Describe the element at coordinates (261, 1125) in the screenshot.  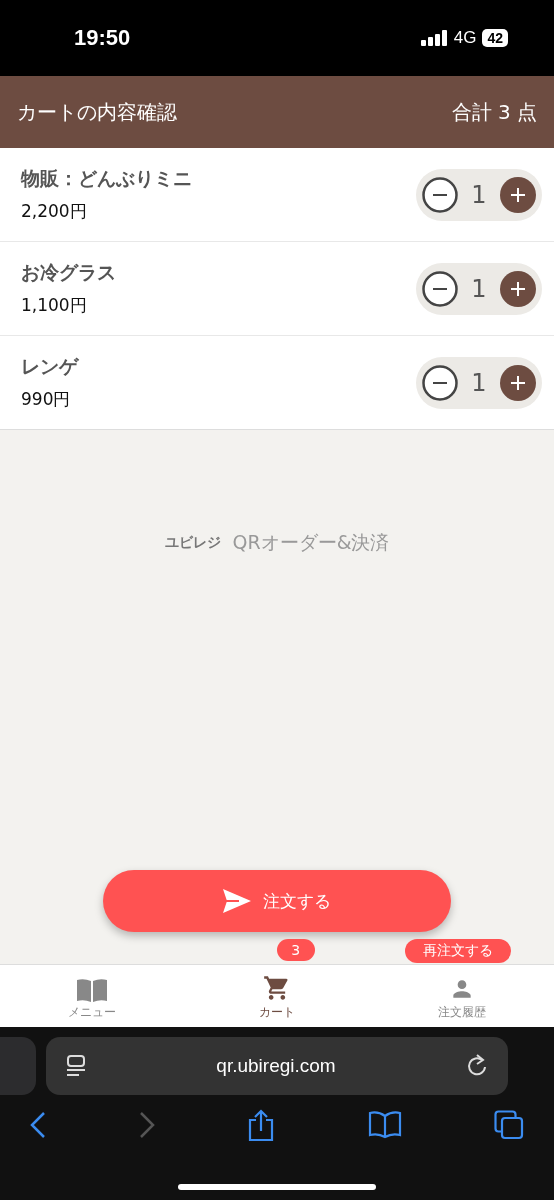
I see `share-icon` at that location.